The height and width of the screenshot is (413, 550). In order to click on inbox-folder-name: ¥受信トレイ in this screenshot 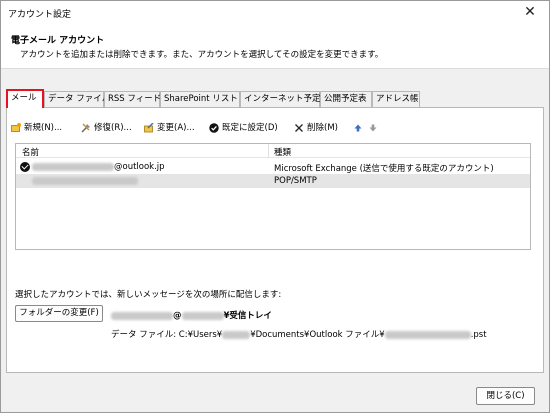, I will do `click(247, 316)`.